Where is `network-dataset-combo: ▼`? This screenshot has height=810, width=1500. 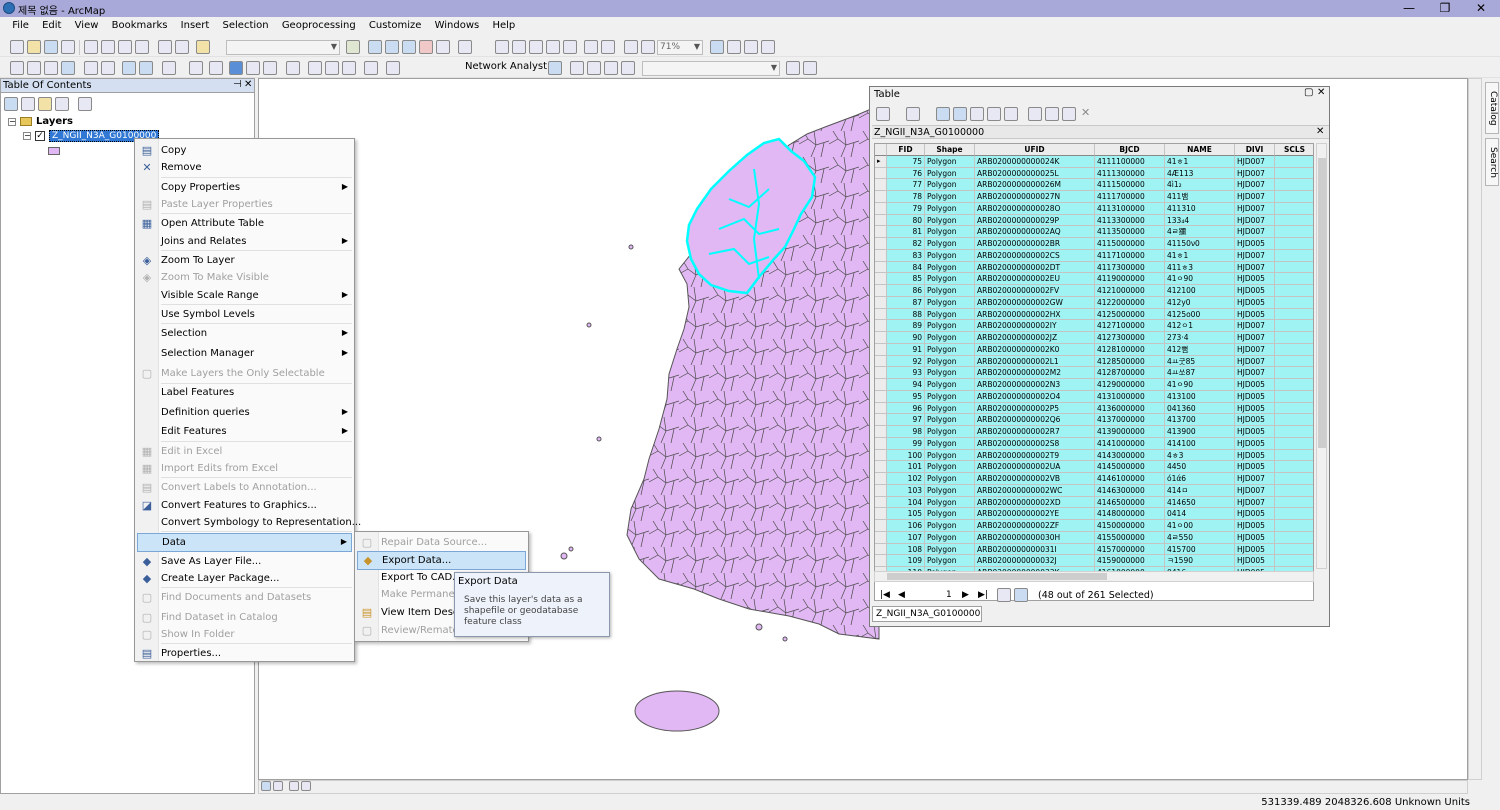
network-dataset-combo: ▼ is located at coordinates (711, 68).